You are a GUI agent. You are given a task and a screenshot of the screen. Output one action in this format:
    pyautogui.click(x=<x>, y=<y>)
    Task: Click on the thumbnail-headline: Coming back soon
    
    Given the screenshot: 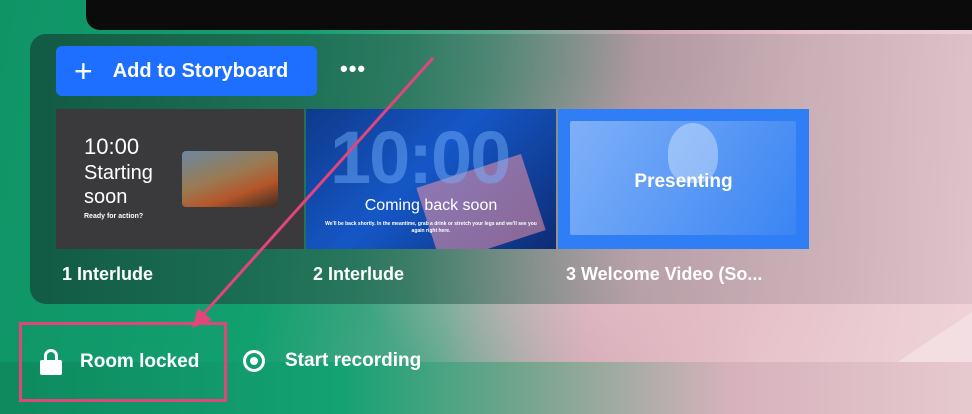 What is the action you would take?
    pyautogui.click(x=431, y=205)
    